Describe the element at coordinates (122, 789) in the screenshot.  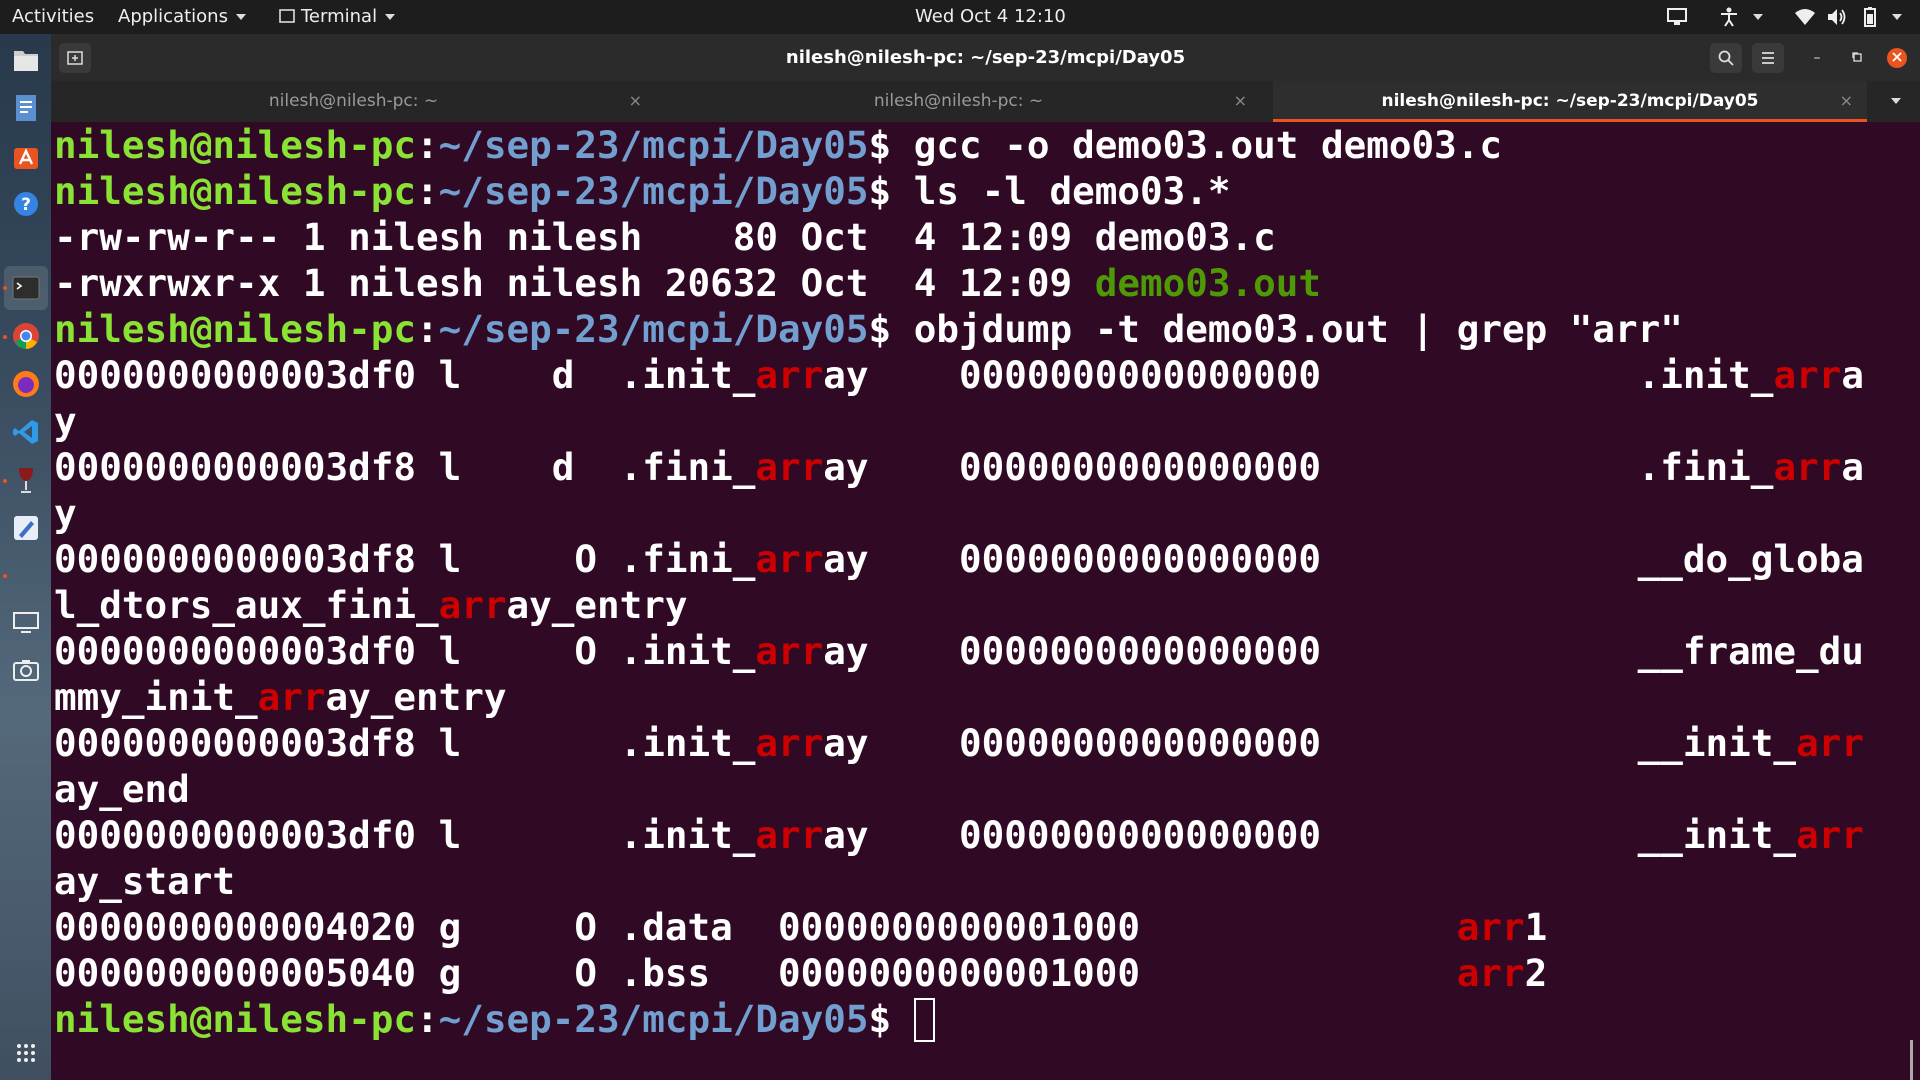
I see `output-line: ay_end` at that location.